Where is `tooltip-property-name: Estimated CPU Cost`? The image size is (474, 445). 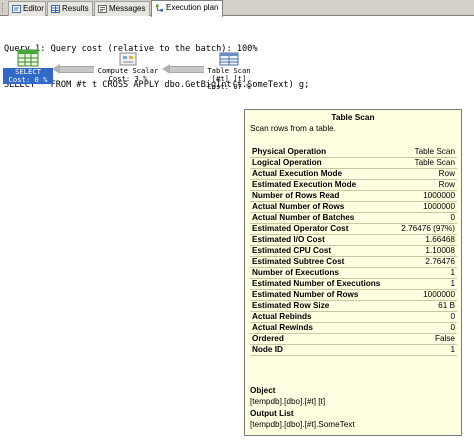
tooltip-property-name: Estimated CPU Cost is located at coordinates (322, 251).